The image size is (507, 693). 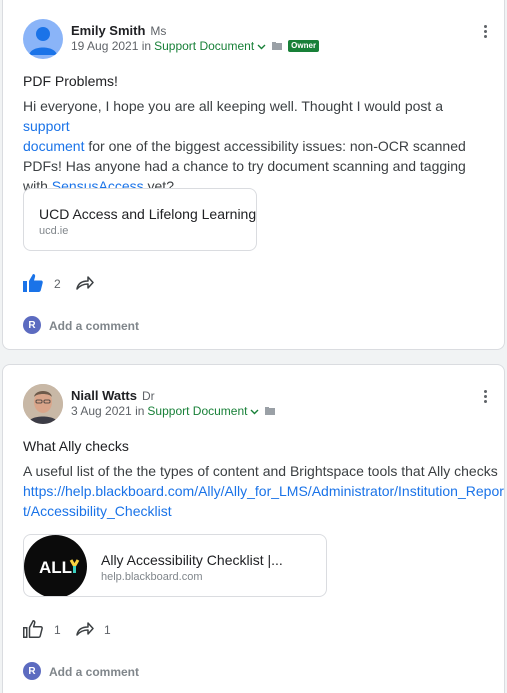 What do you see at coordinates (70, 81) in the screenshot?
I see `post-title: PDF Problems!` at bounding box center [70, 81].